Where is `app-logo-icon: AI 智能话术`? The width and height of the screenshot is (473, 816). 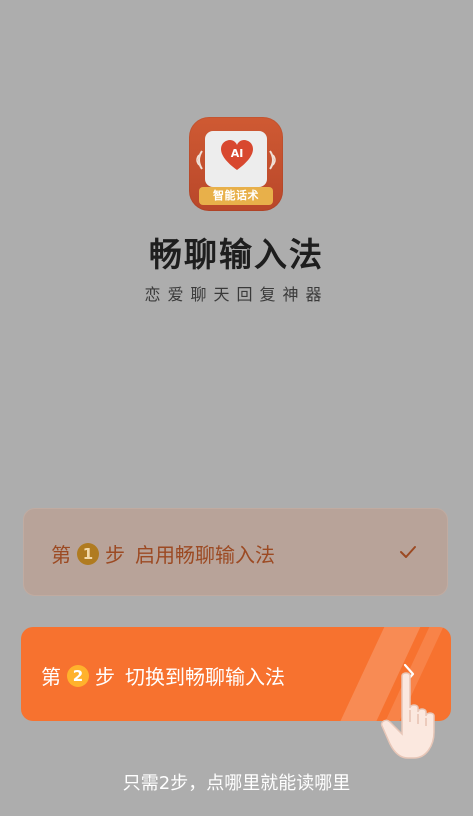 app-logo-icon: AI 智能话术 is located at coordinates (236, 164).